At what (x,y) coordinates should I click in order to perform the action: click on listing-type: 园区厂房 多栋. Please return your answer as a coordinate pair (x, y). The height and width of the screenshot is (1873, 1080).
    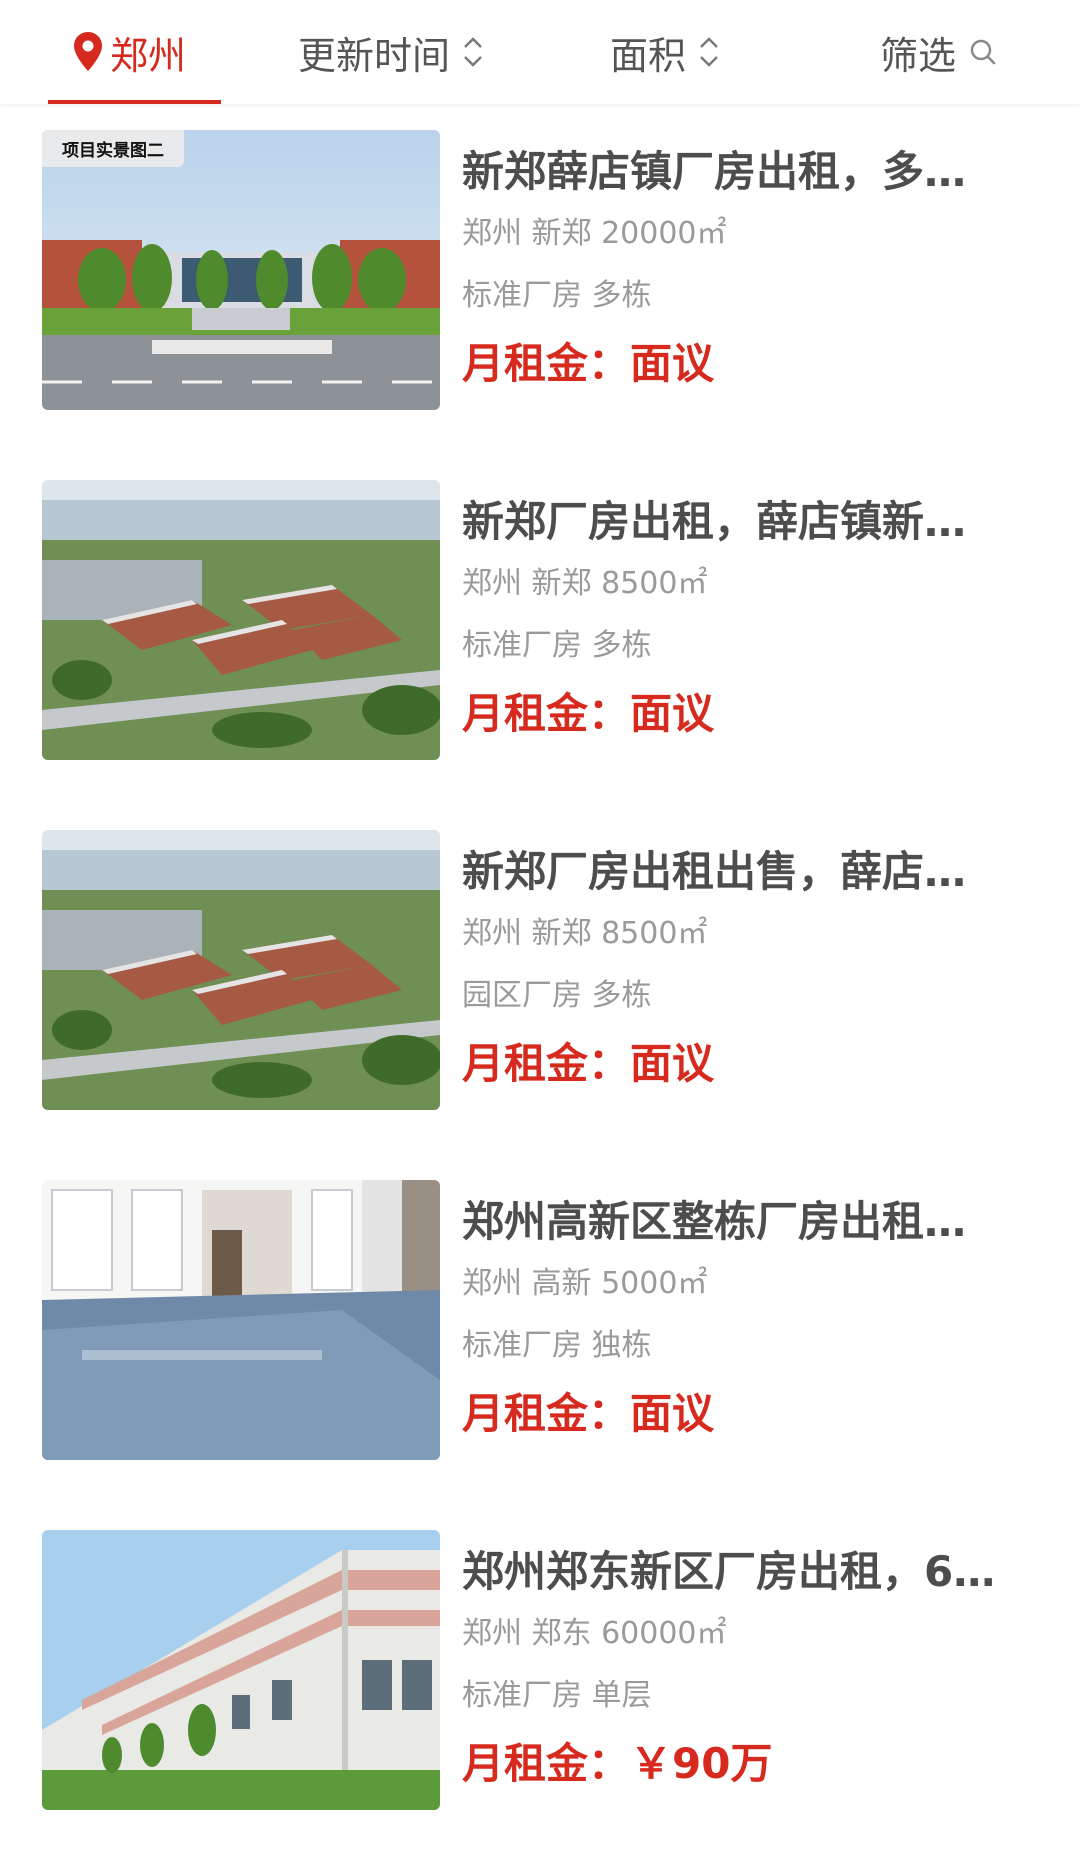
    Looking at the image, I should click on (557, 995).